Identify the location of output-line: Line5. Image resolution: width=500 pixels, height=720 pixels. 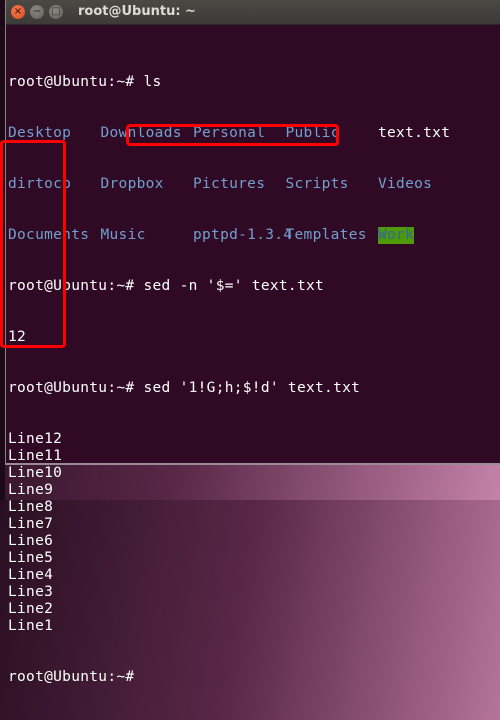
(31, 558).